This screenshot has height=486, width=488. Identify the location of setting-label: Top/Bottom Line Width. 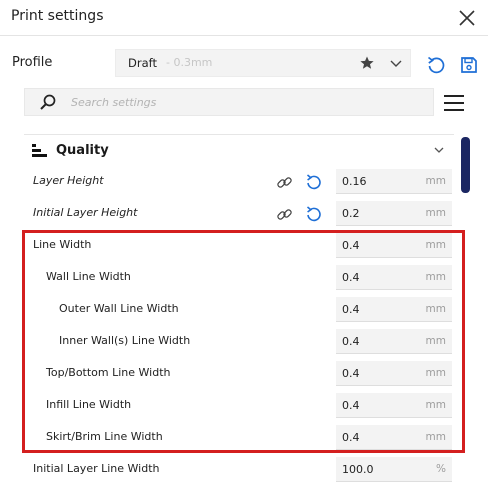
(108, 372).